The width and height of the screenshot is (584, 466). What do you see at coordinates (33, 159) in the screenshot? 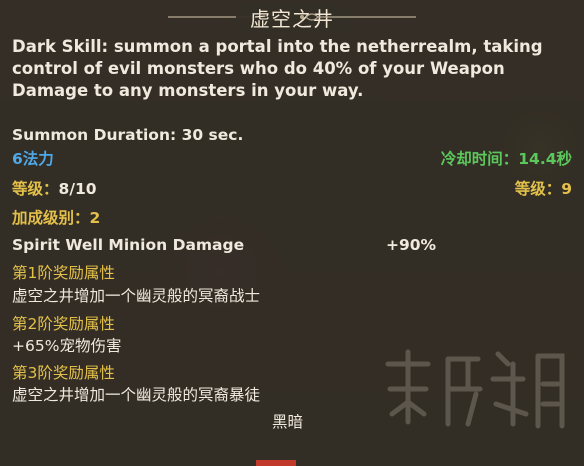
I see `mana-cost: 6法力` at bounding box center [33, 159].